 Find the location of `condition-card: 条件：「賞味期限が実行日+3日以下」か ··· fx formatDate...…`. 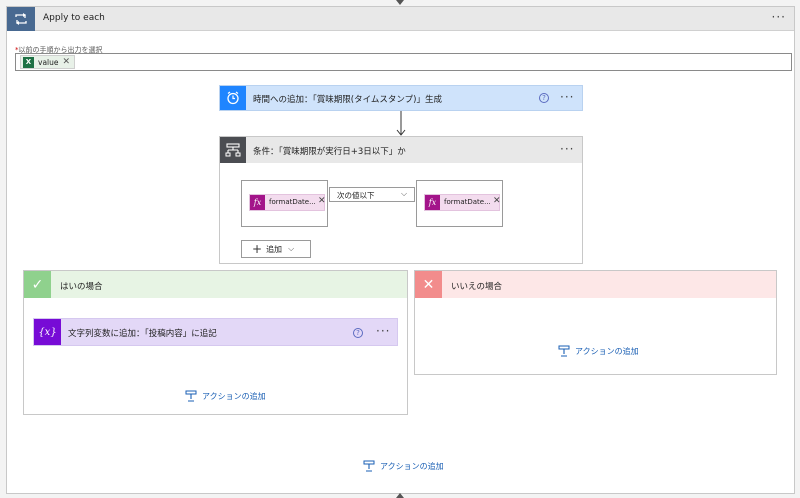

condition-card: 条件：「賞味期限が実行日+3日以下」か ··· fx formatDate...… is located at coordinates (401, 200).